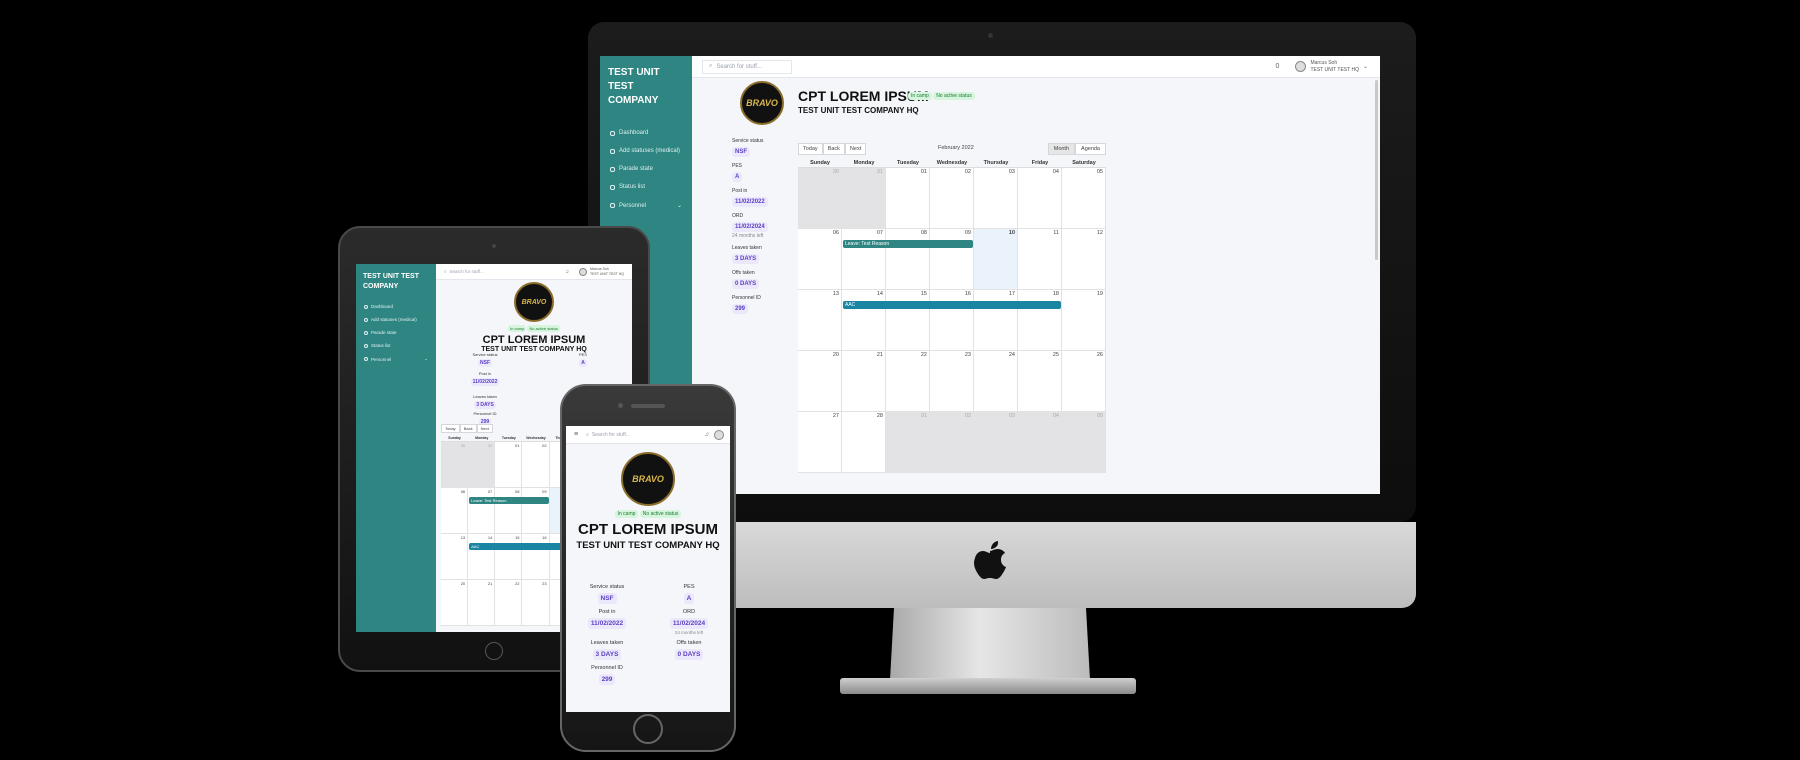  What do you see at coordinates (1040, 381) in the screenshot?
I see `calendar-day-cell: 25` at bounding box center [1040, 381].